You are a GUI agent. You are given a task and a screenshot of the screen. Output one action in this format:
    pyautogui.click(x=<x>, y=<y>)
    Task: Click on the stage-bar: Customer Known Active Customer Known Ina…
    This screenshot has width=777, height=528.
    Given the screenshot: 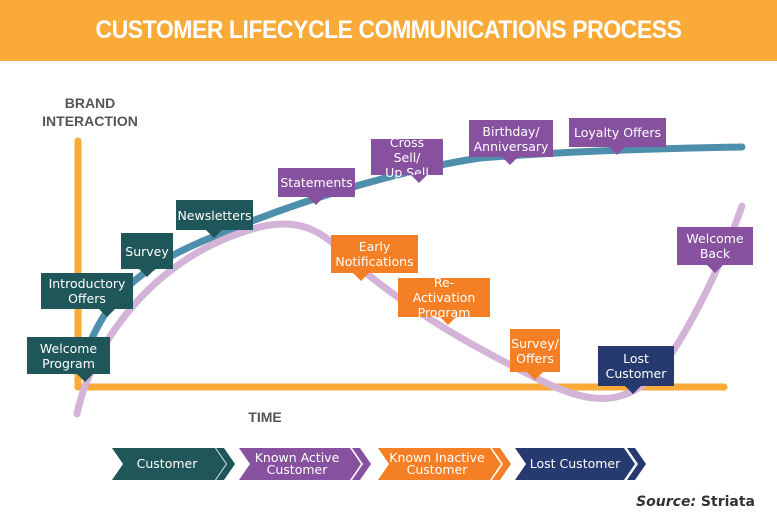 What is the action you would take?
    pyautogui.click(x=379, y=464)
    